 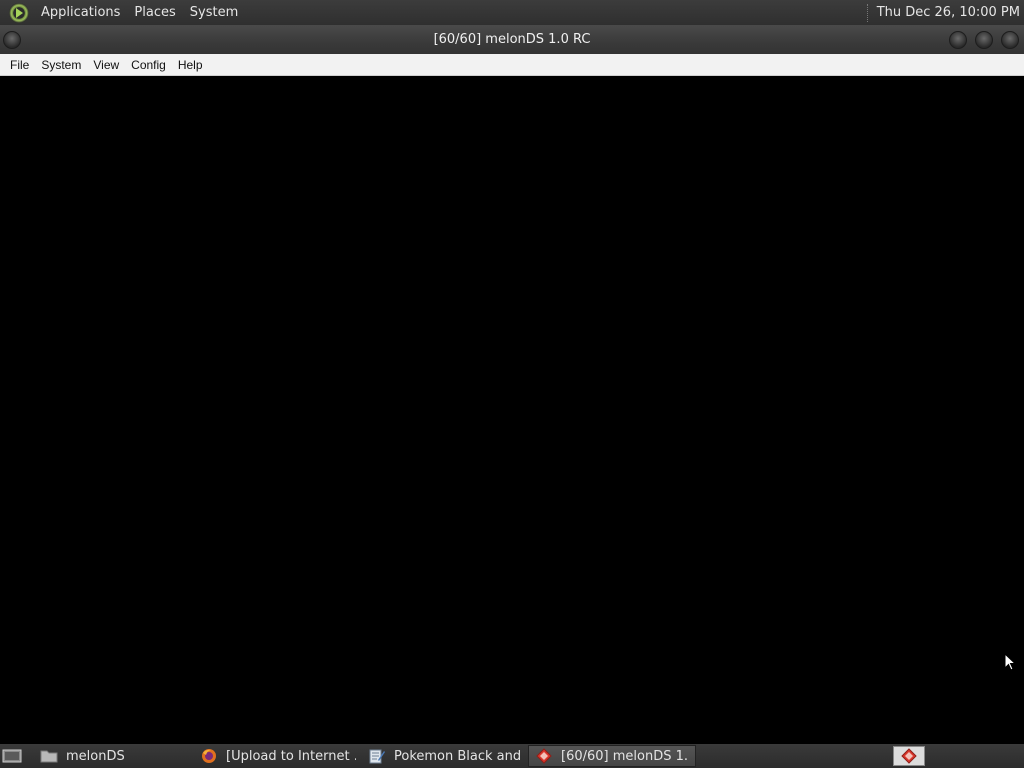 I want to click on task-melonds-folder: melonDS, so click(x=114, y=756).